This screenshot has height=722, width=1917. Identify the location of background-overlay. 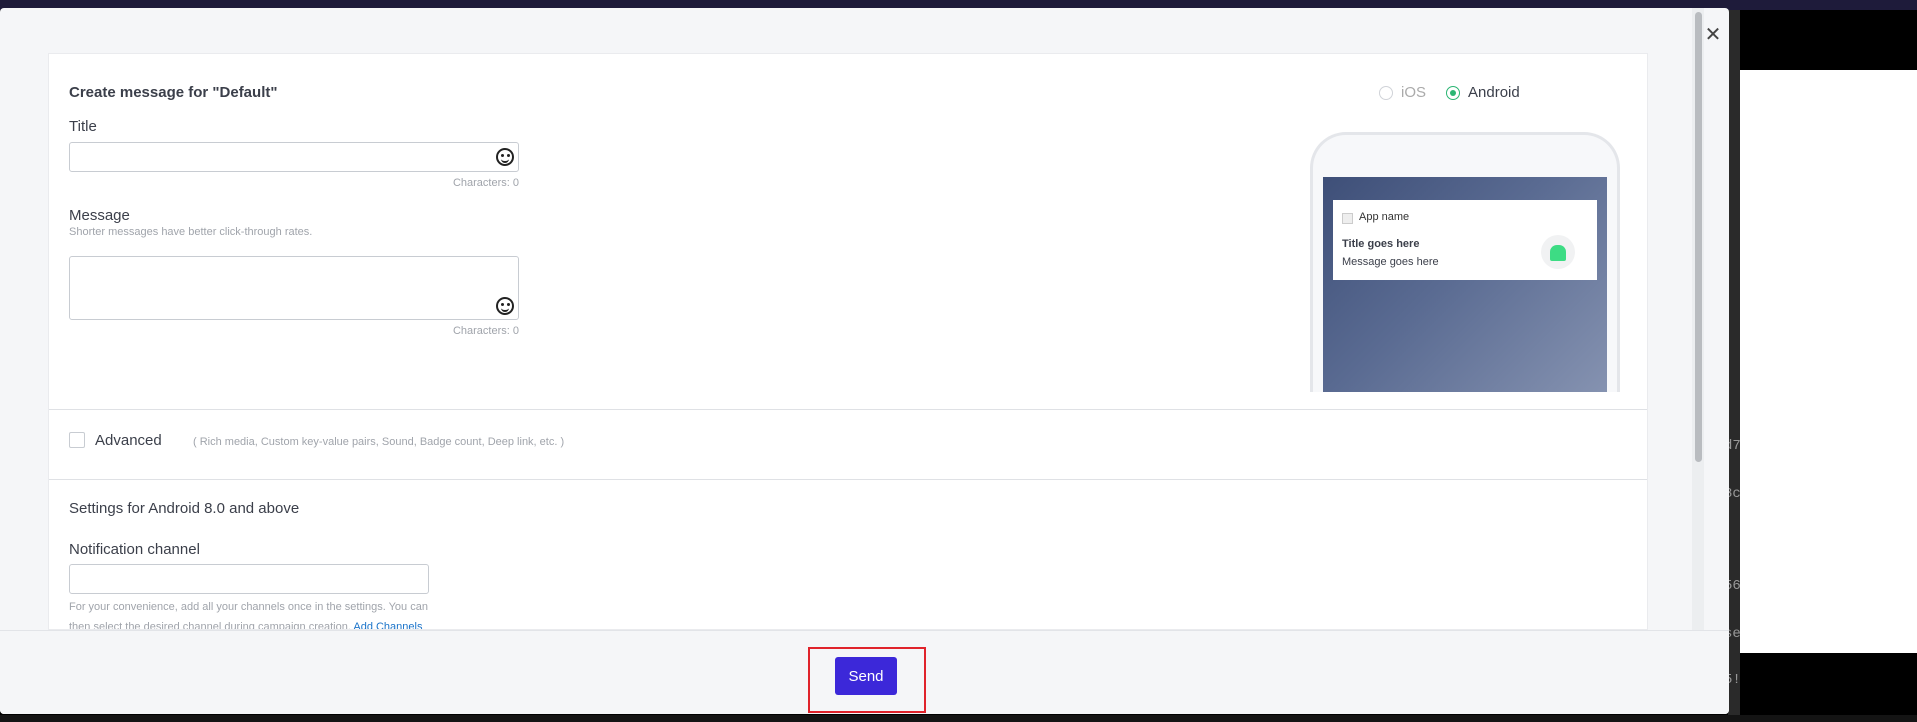
(1734, 366).